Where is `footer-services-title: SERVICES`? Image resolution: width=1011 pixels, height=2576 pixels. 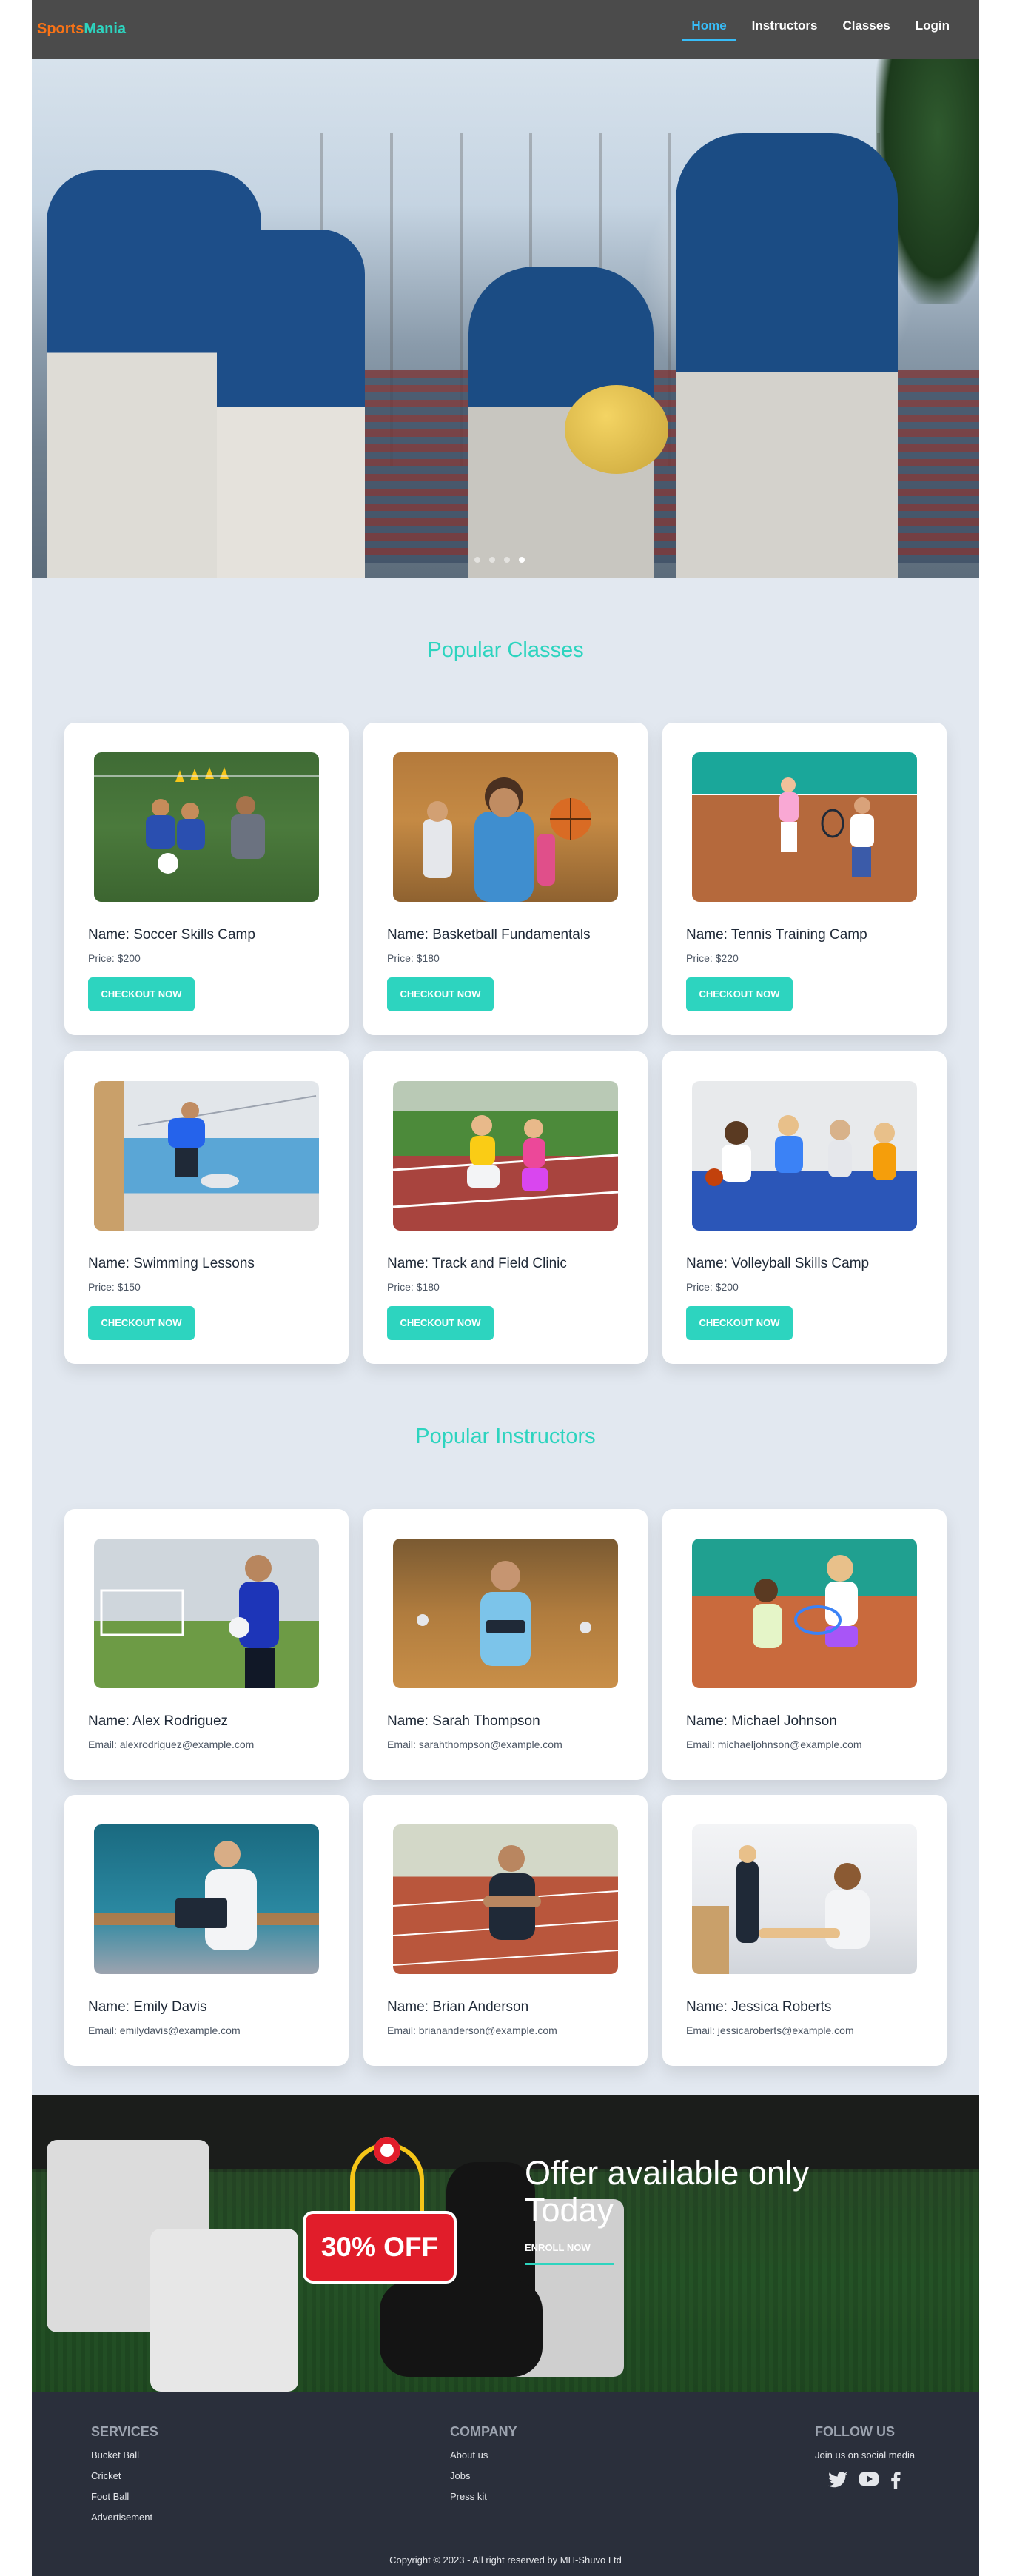
footer-services-title: SERVICES is located at coordinates (124, 2431).